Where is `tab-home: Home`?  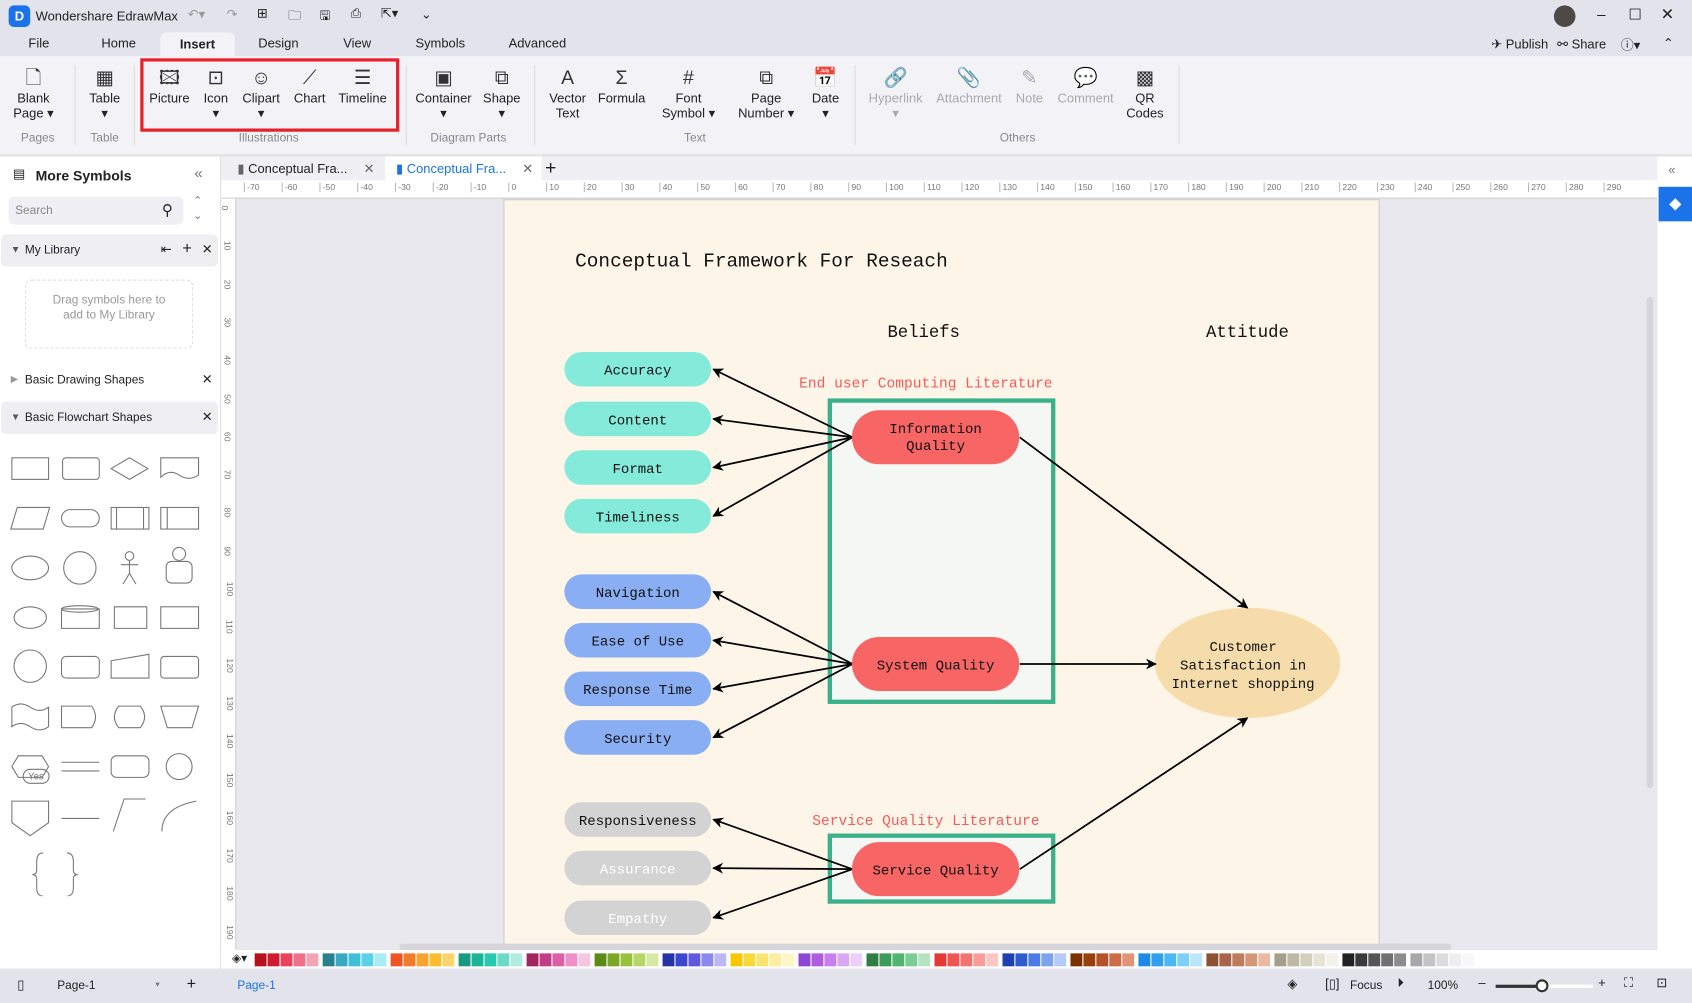 tab-home: Home is located at coordinates (118, 43).